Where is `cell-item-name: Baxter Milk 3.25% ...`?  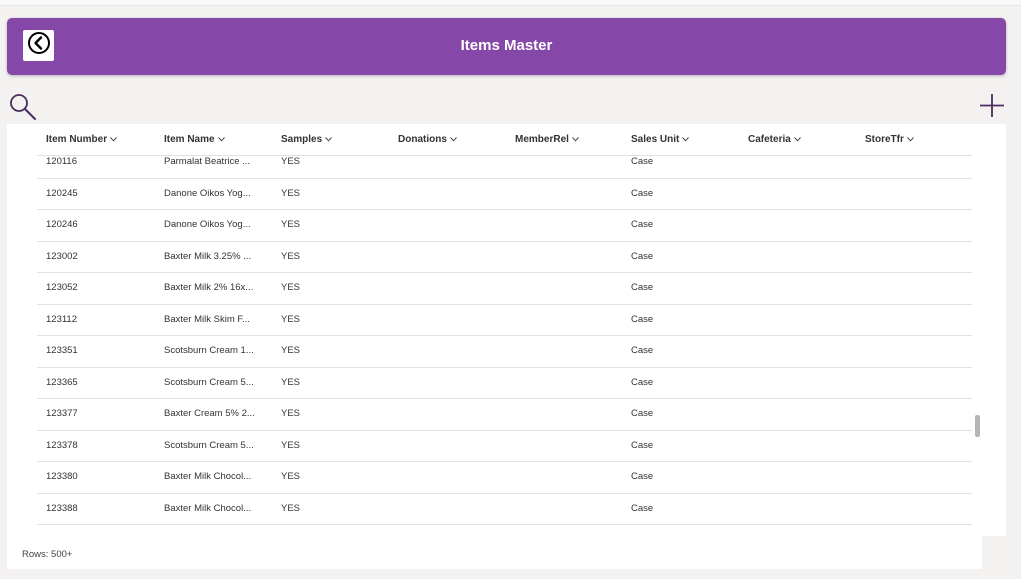 cell-item-name: Baxter Milk 3.25% ... is located at coordinates (208, 256).